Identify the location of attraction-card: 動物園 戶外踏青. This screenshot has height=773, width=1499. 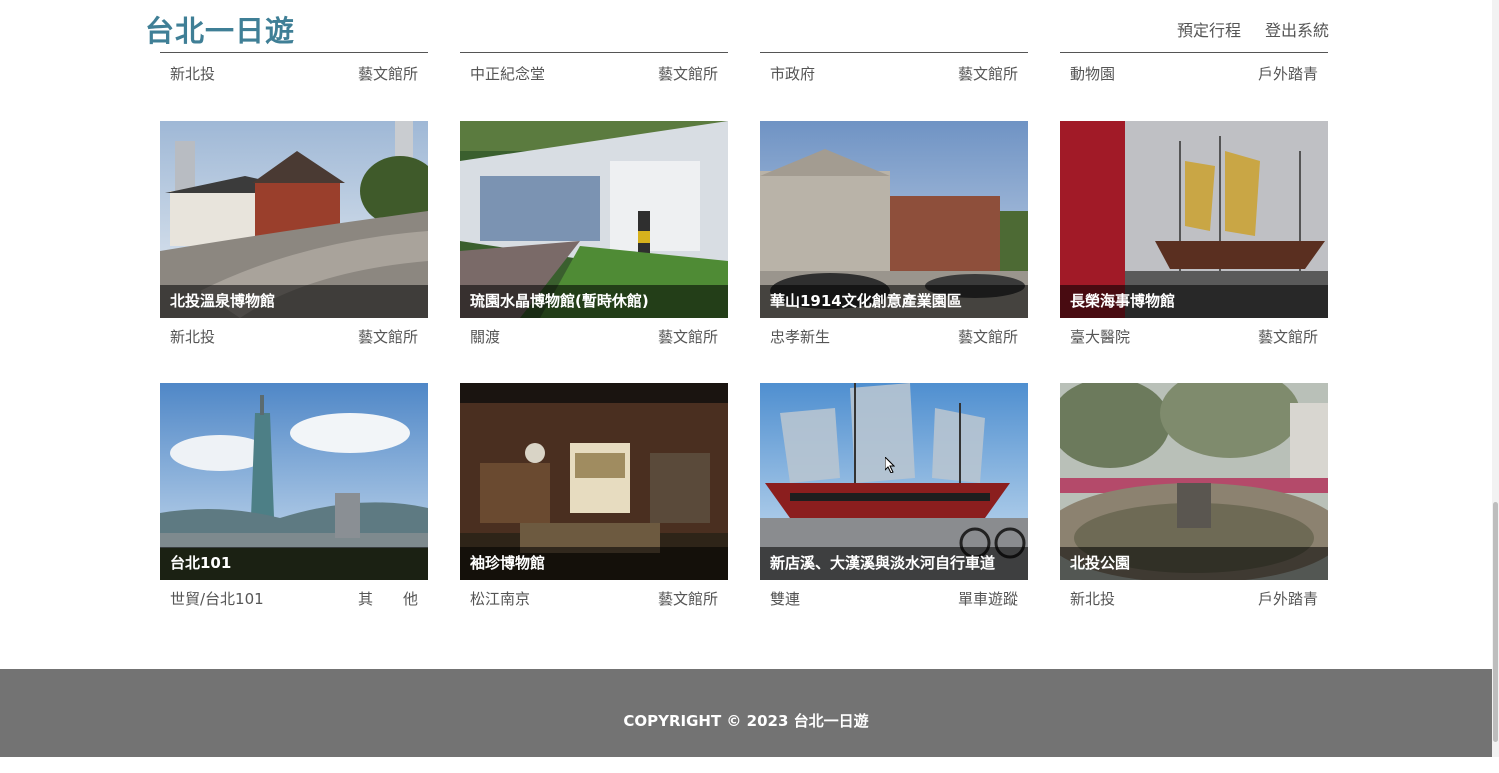
(1194, 68).